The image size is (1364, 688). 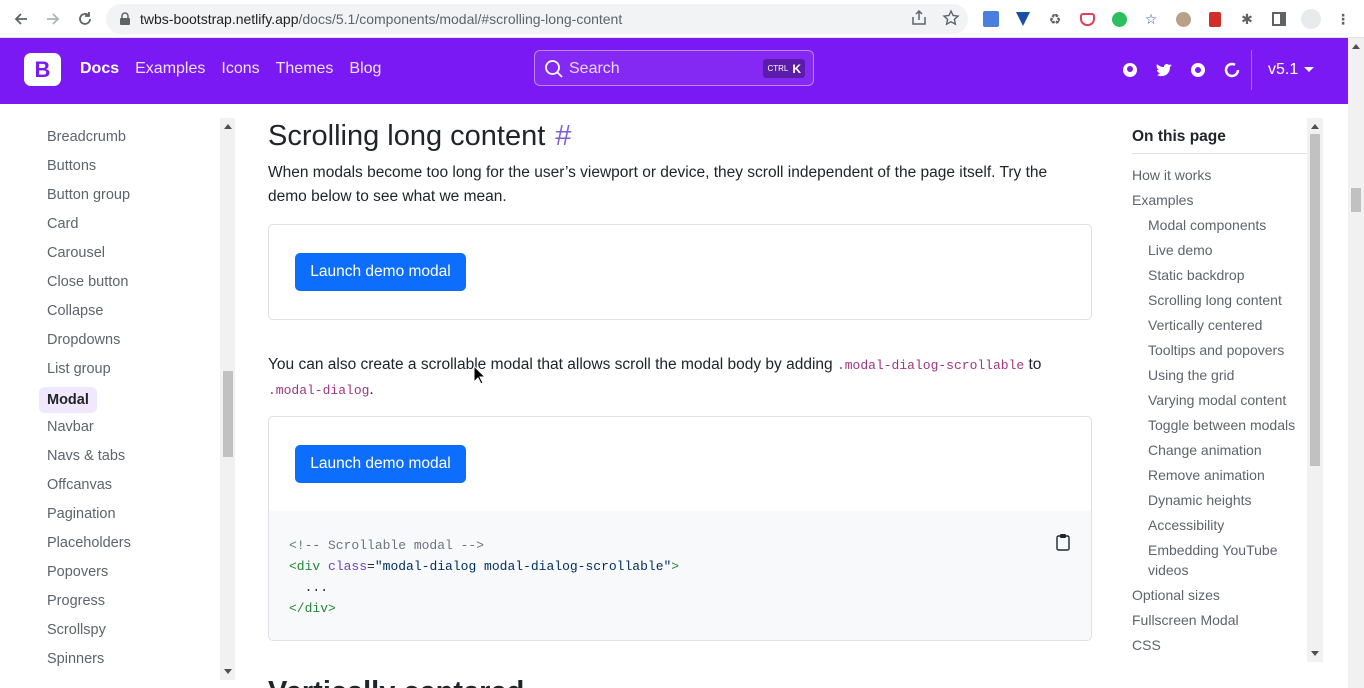 What do you see at coordinates (1247, 19) in the screenshot?
I see `puzzle-extensions-icon: ✱` at bounding box center [1247, 19].